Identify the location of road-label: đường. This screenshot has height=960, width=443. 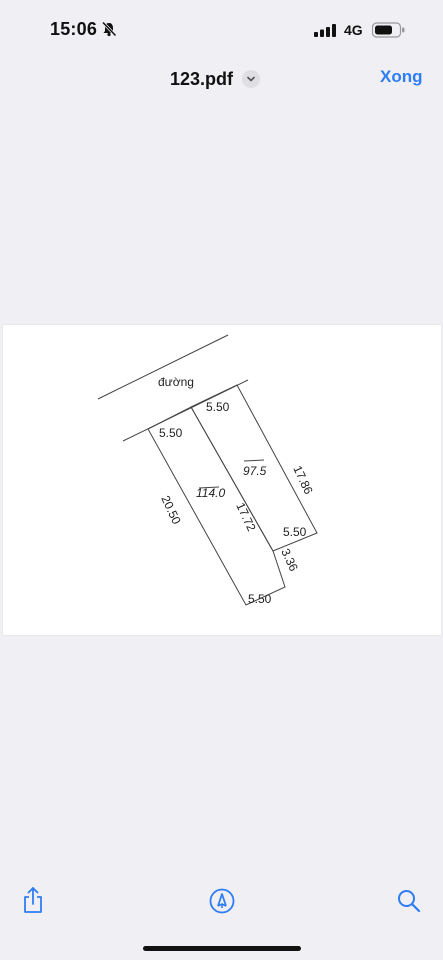
(176, 382).